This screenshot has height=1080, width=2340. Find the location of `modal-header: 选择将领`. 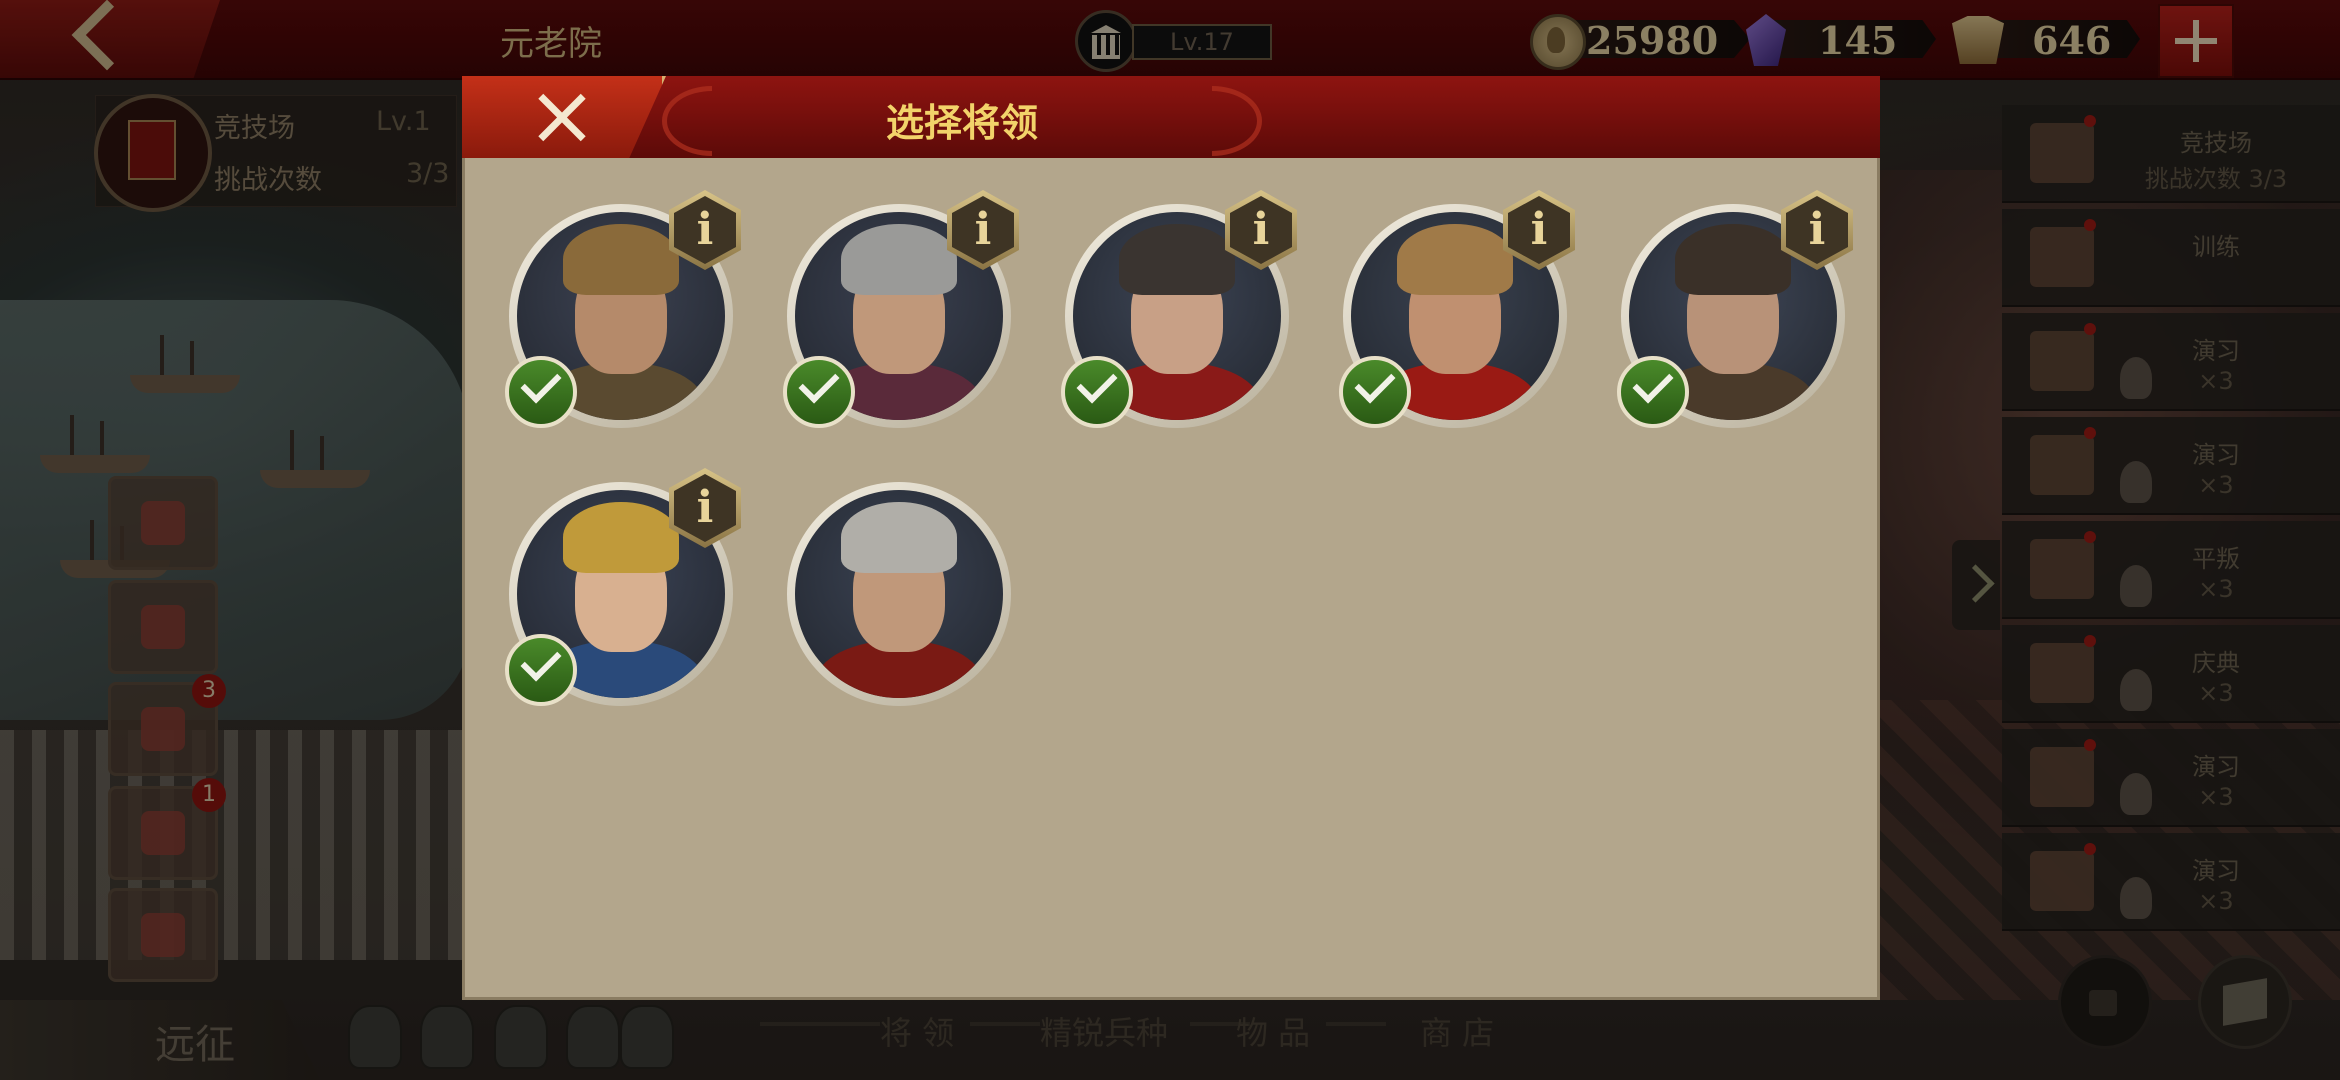

modal-header: 选择将领 is located at coordinates (1171, 118).